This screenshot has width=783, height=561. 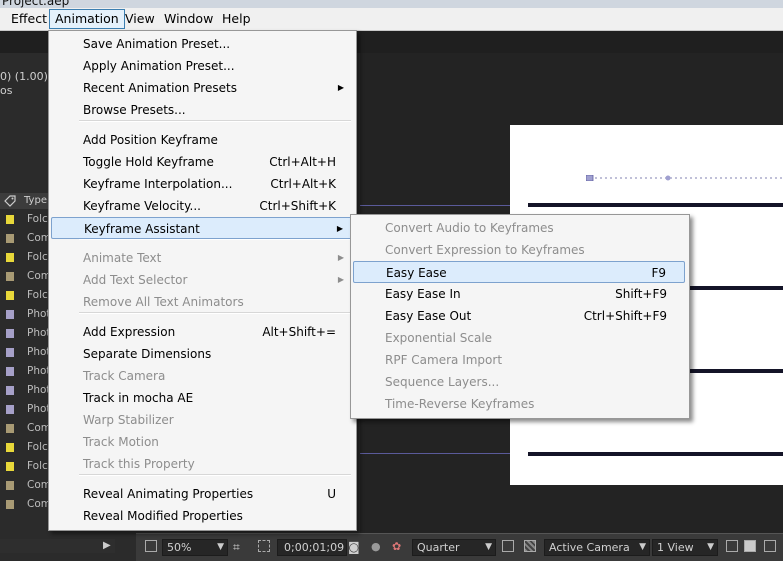 I want to click on fast-preview-icon, so click(x=750, y=546).